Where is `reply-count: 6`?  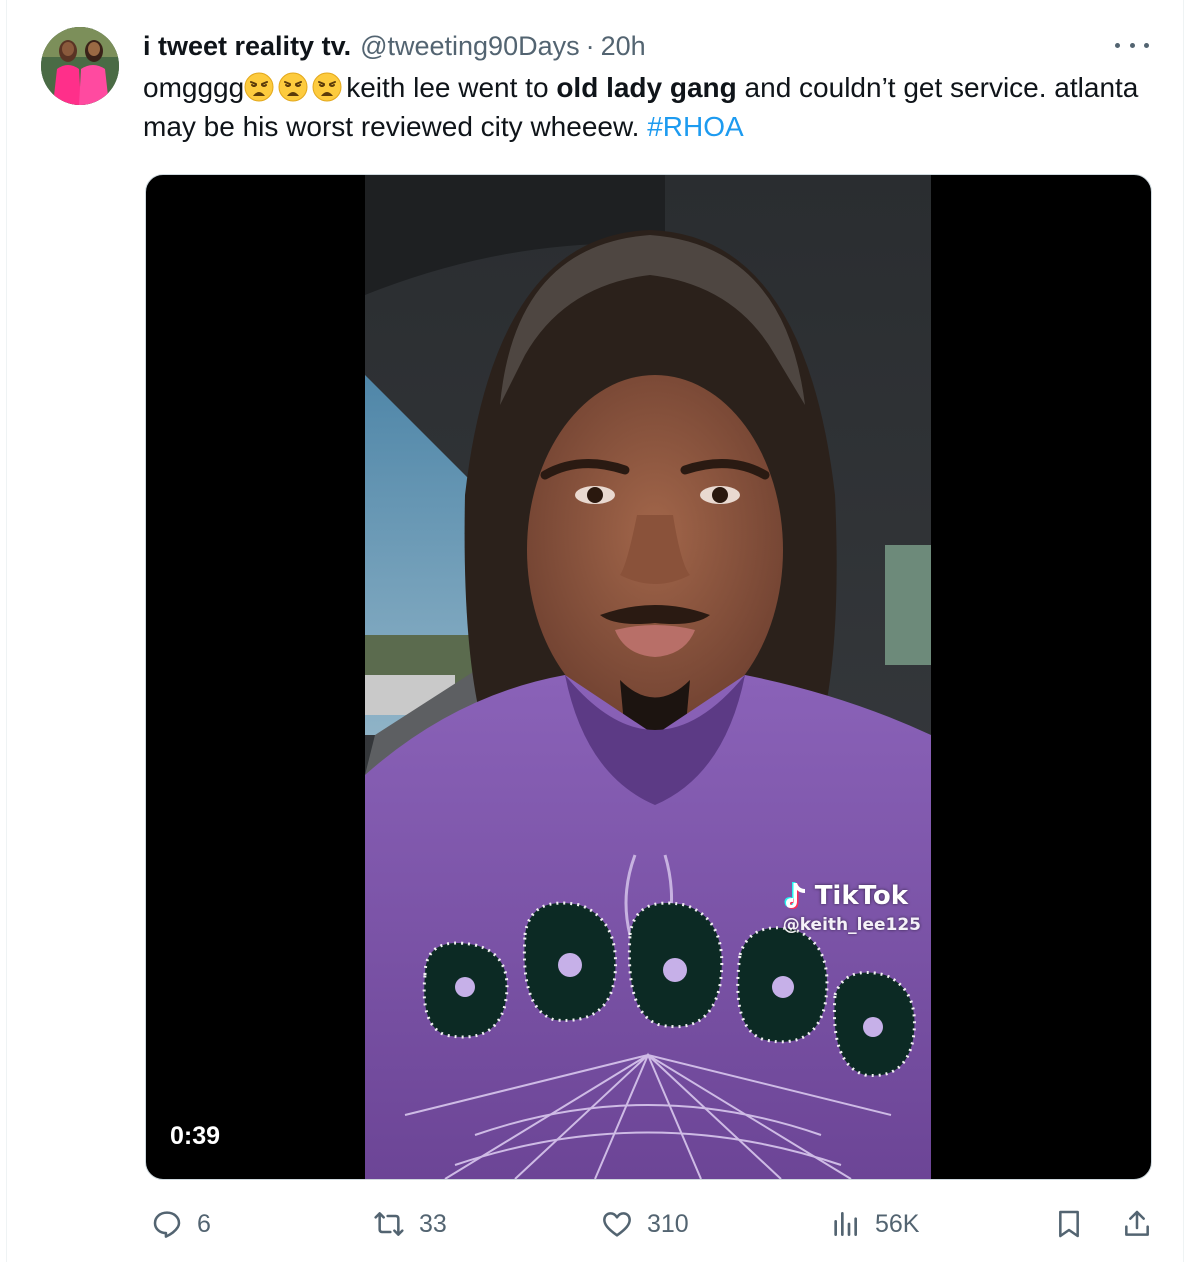
reply-count: 6 is located at coordinates (204, 1223).